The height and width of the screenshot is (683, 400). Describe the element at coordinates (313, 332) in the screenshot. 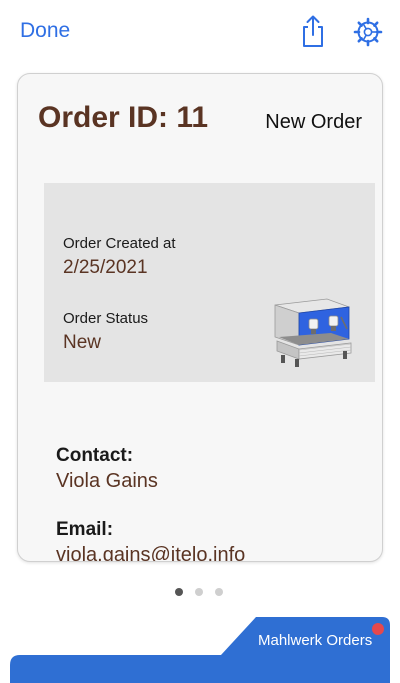

I see `espresso-machine-image` at that location.